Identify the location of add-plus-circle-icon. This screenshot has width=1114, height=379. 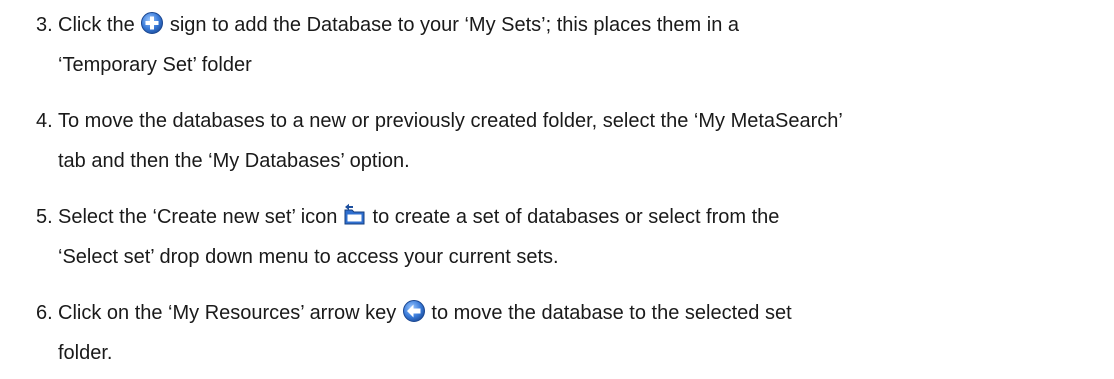
(152, 23).